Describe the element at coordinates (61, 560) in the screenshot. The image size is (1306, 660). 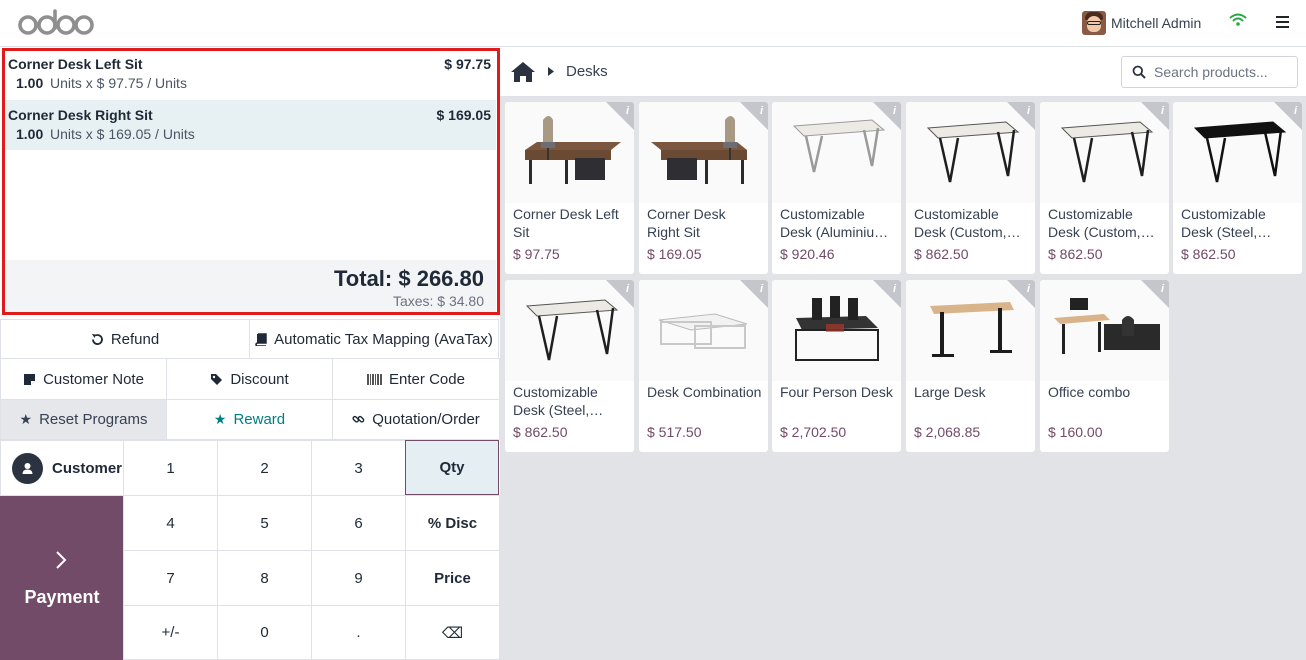
I see `chevron-right-icon` at that location.